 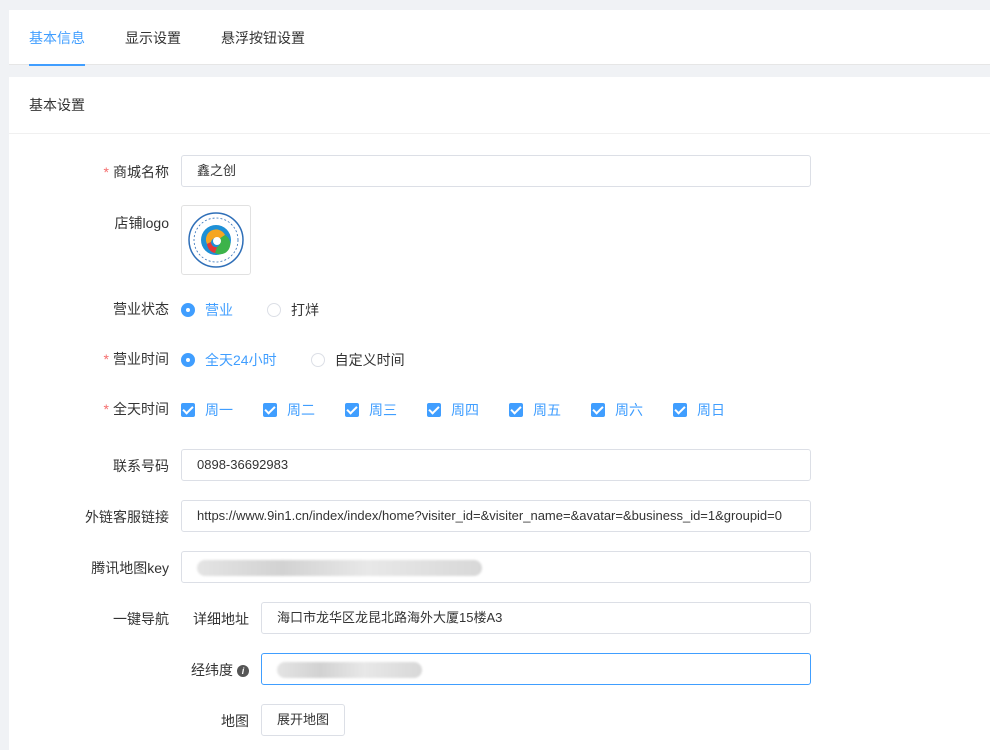 What do you see at coordinates (496, 567) in the screenshot?
I see `map-key-input` at bounding box center [496, 567].